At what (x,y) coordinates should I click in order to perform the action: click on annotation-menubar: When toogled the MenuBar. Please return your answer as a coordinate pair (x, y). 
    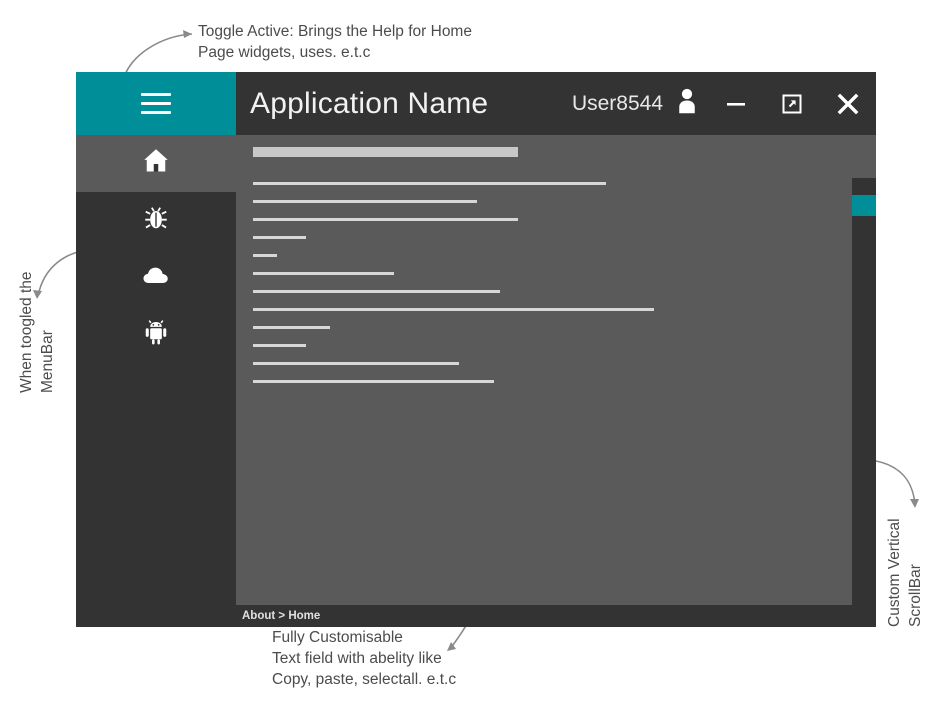
    Looking at the image, I should click on (37, 332).